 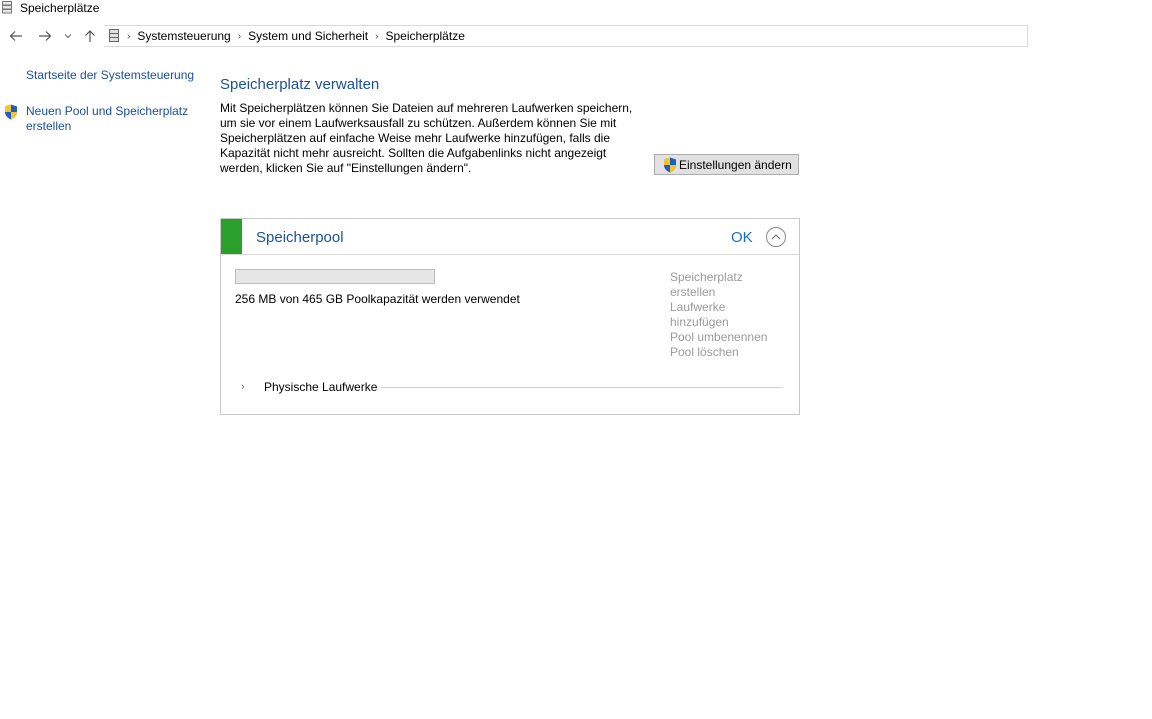 What do you see at coordinates (60, 8) in the screenshot?
I see `window-title: Speicherplätze` at bounding box center [60, 8].